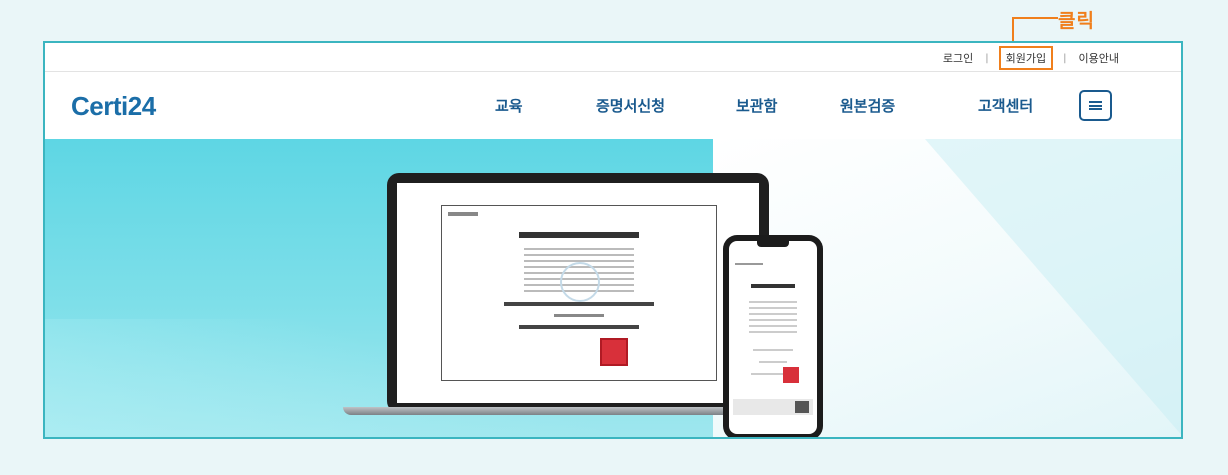 The image size is (1228, 475). I want to click on click-annotation-label: 클릭, so click(1076, 21).